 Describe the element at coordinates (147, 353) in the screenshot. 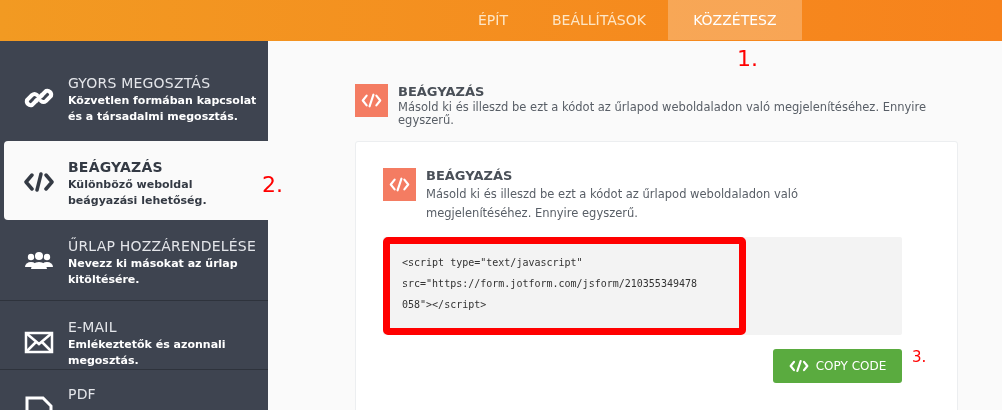

I see `item-description: Emlékeztetők és azonnali megosztás.` at that location.